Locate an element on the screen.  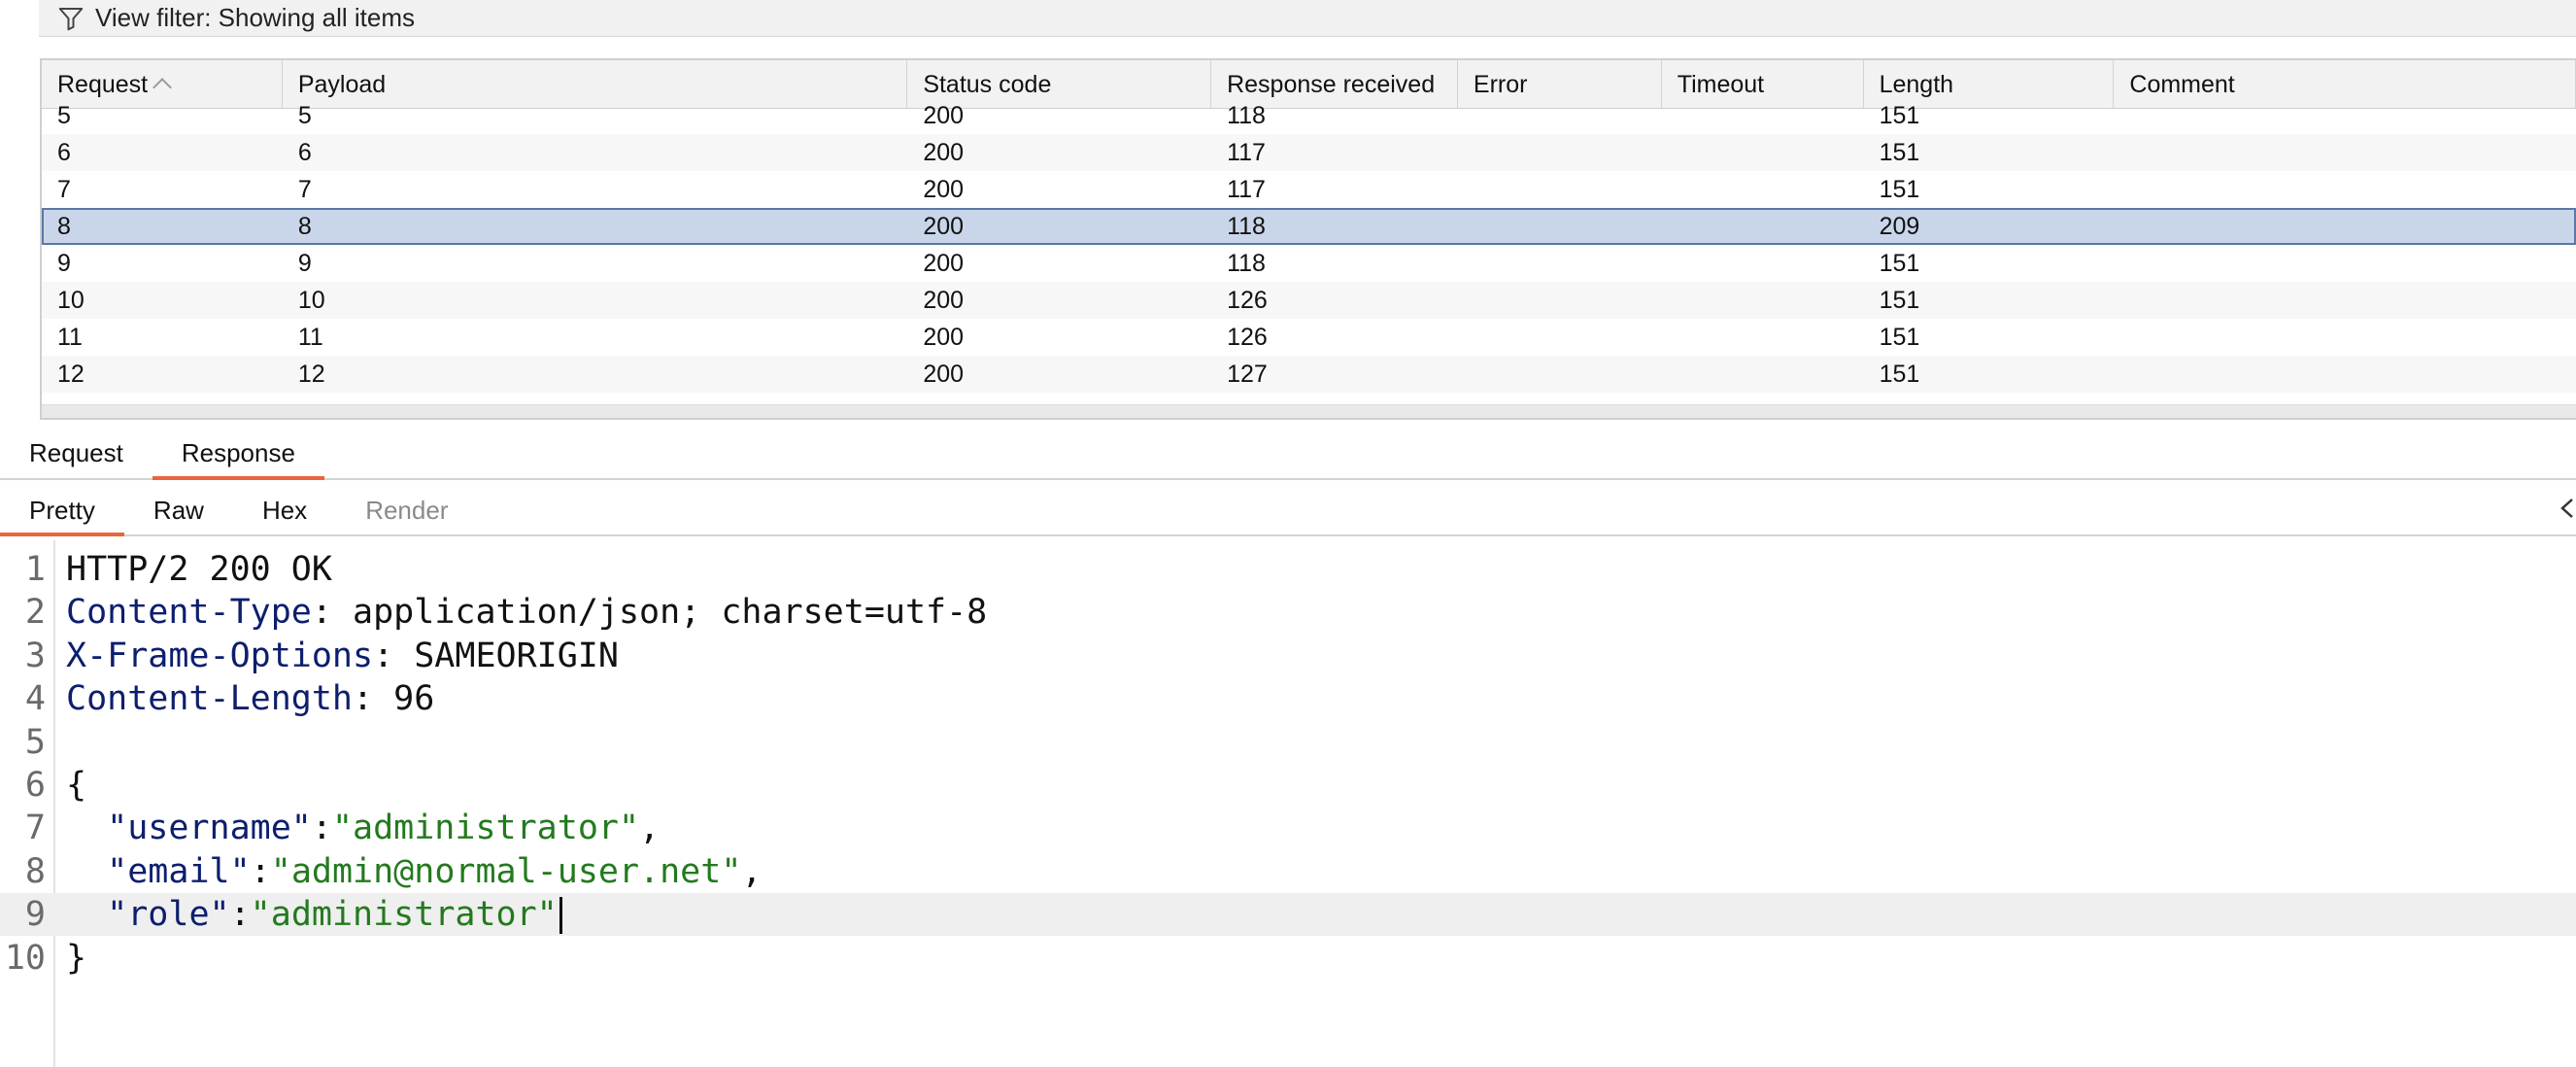
status-line: HTTP/2 200 OK is located at coordinates (199, 569).